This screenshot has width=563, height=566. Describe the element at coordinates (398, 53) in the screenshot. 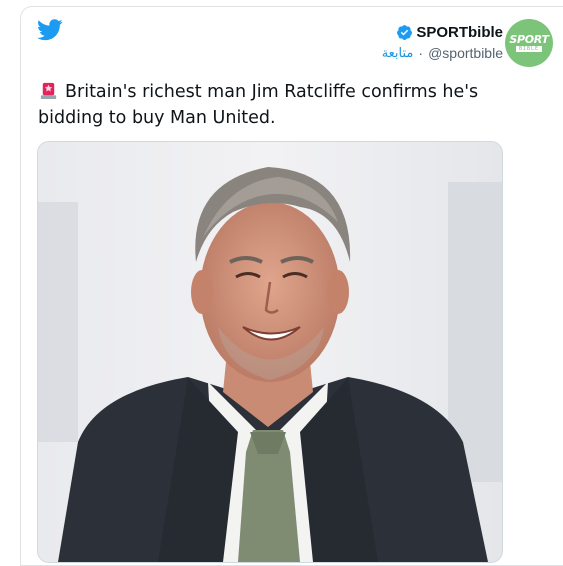

I see `follow-button: متابعة` at that location.